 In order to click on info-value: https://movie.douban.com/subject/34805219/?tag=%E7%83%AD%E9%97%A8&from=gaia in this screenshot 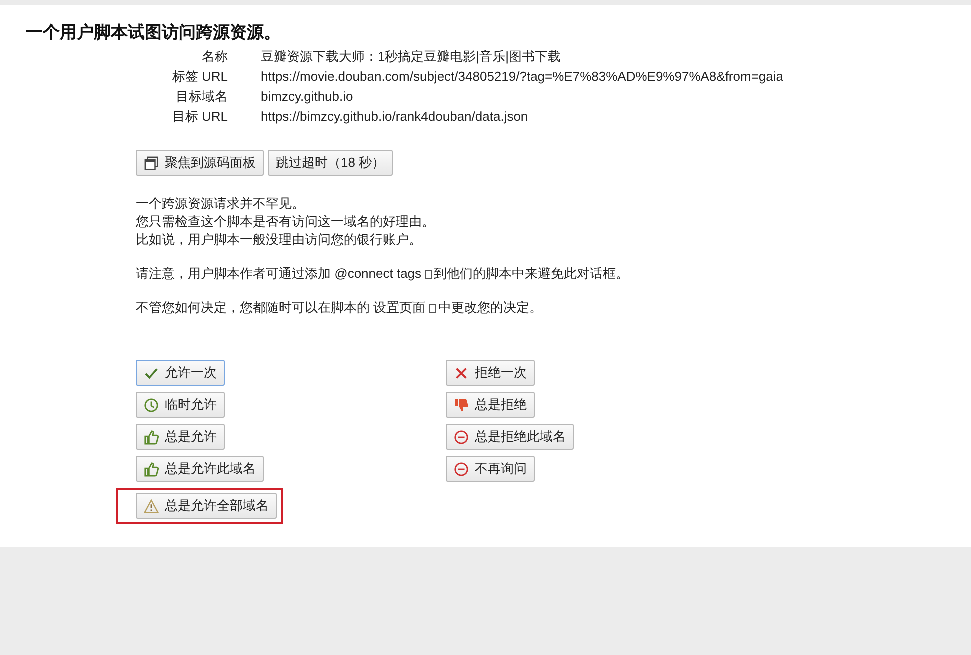, I will do `click(522, 77)`.